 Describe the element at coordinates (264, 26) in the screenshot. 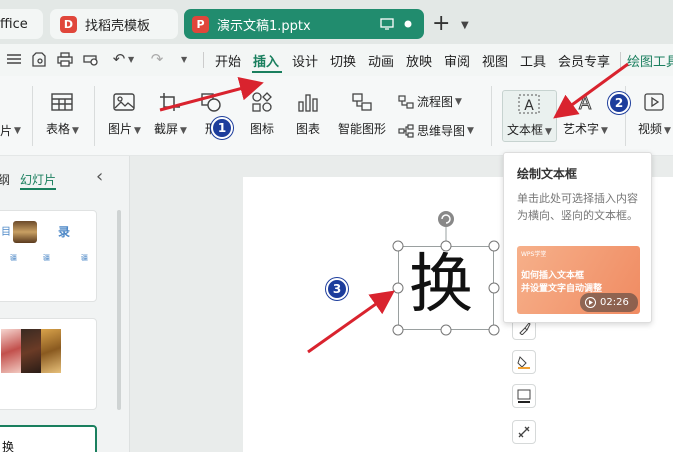

I see `tab-document-label: 演示文稿1.pptx` at that location.